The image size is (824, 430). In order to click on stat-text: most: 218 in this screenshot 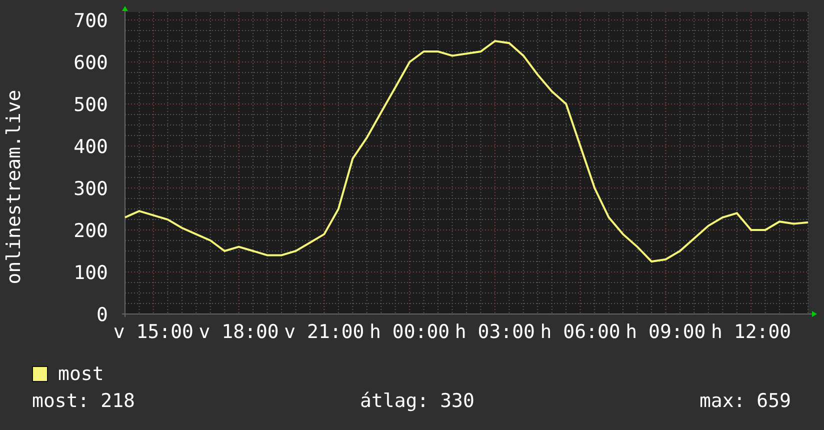, I will do `click(83, 401)`.